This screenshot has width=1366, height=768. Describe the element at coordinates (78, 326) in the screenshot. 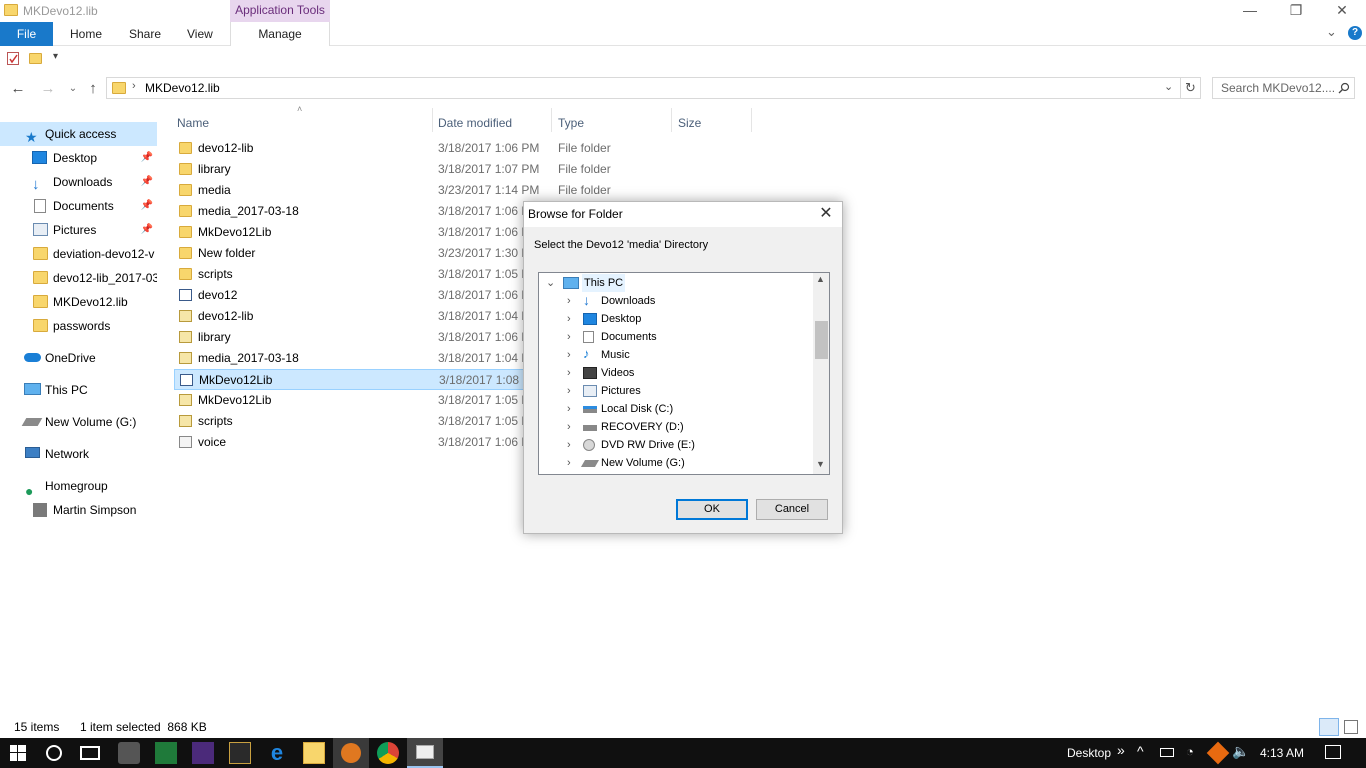

I see `sidebar-item-passwords: passwords` at that location.